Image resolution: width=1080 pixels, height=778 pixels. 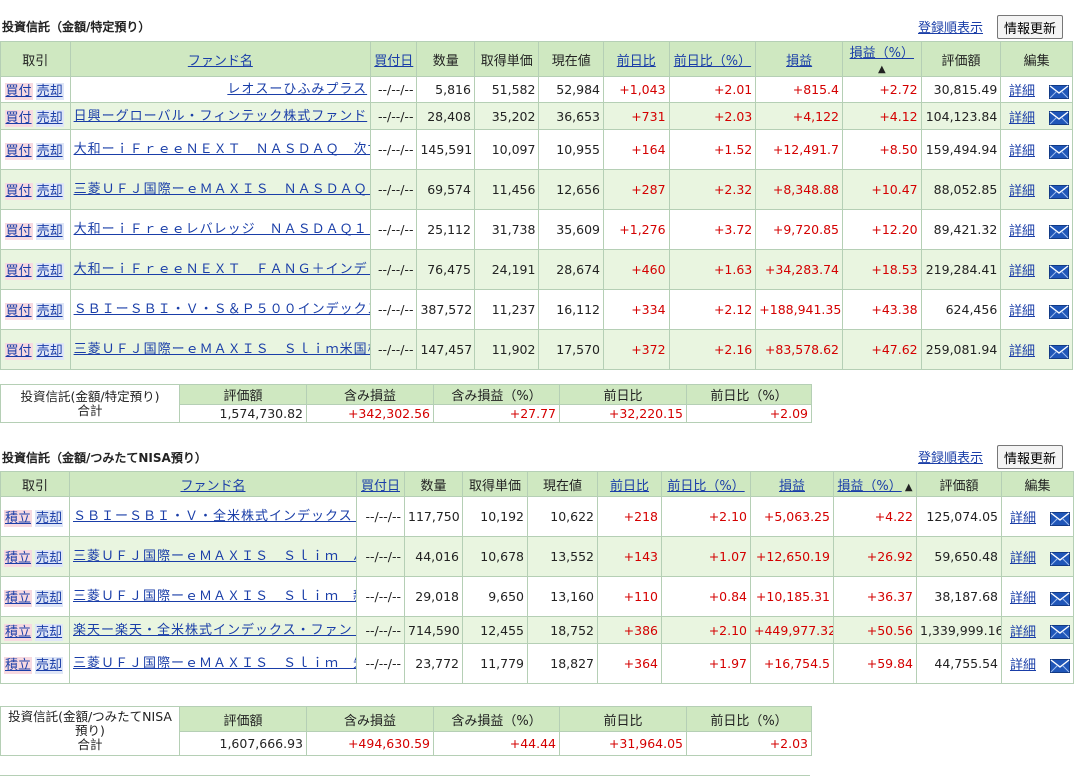 I want to click on fund-name-link: 三菱ＵＦＪ国際ーｅＭＡＸＩＳ ＮＡＳＤＡＱ１００インデックス, so click(x=222, y=189).